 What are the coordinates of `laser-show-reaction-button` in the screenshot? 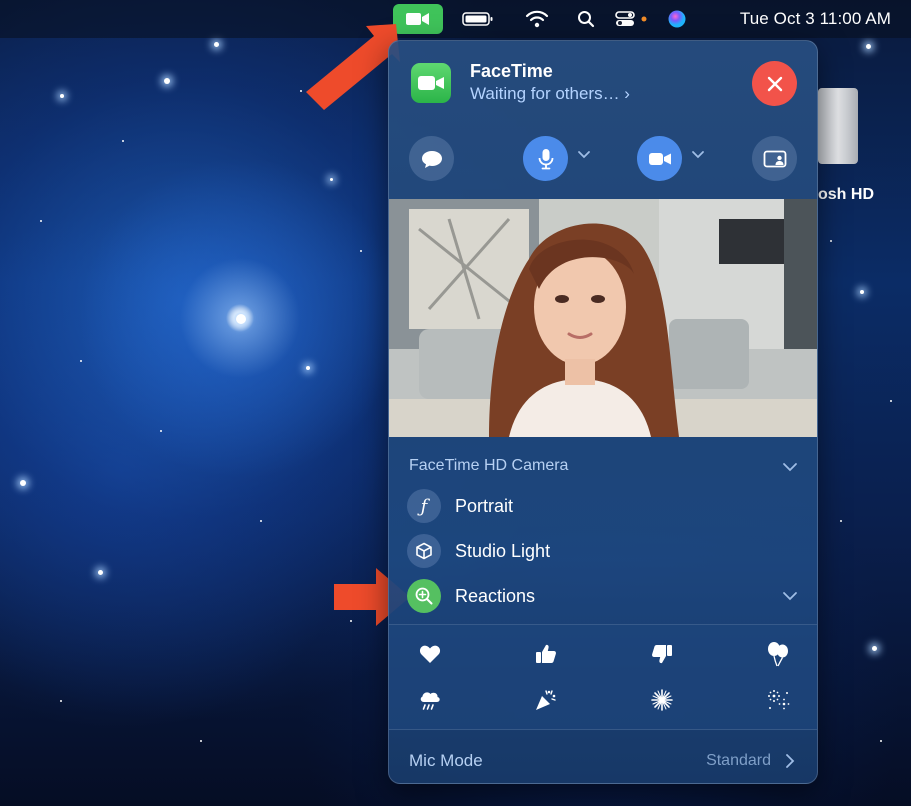 It's located at (778, 700).